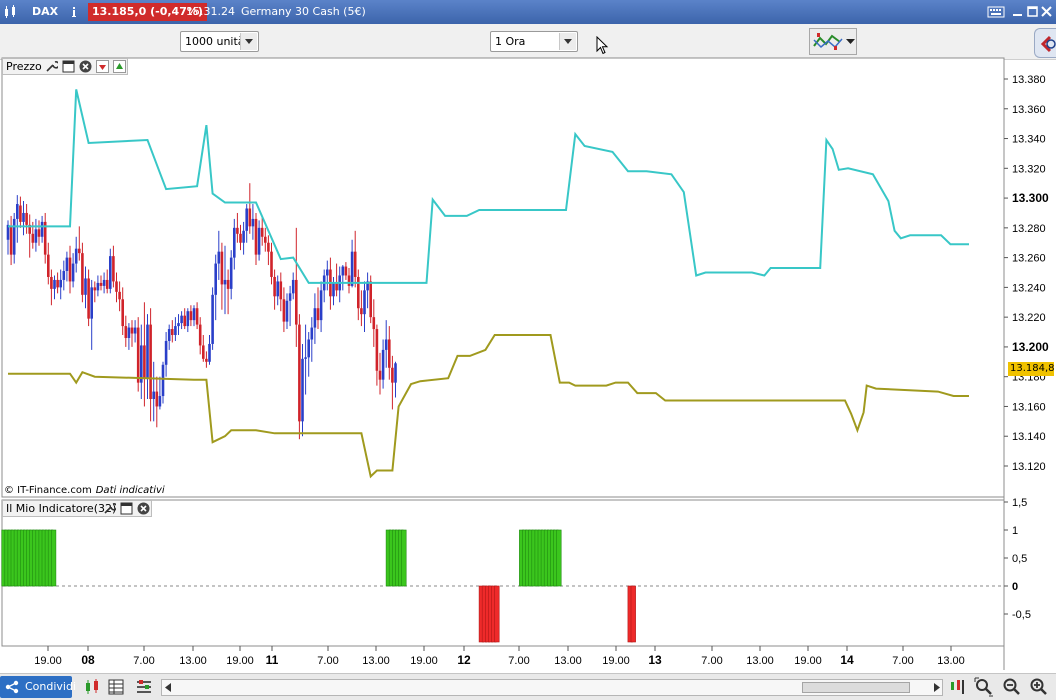 The height and width of the screenshot is (700, 1056). I want to click on share-icon, so click(12, 687).